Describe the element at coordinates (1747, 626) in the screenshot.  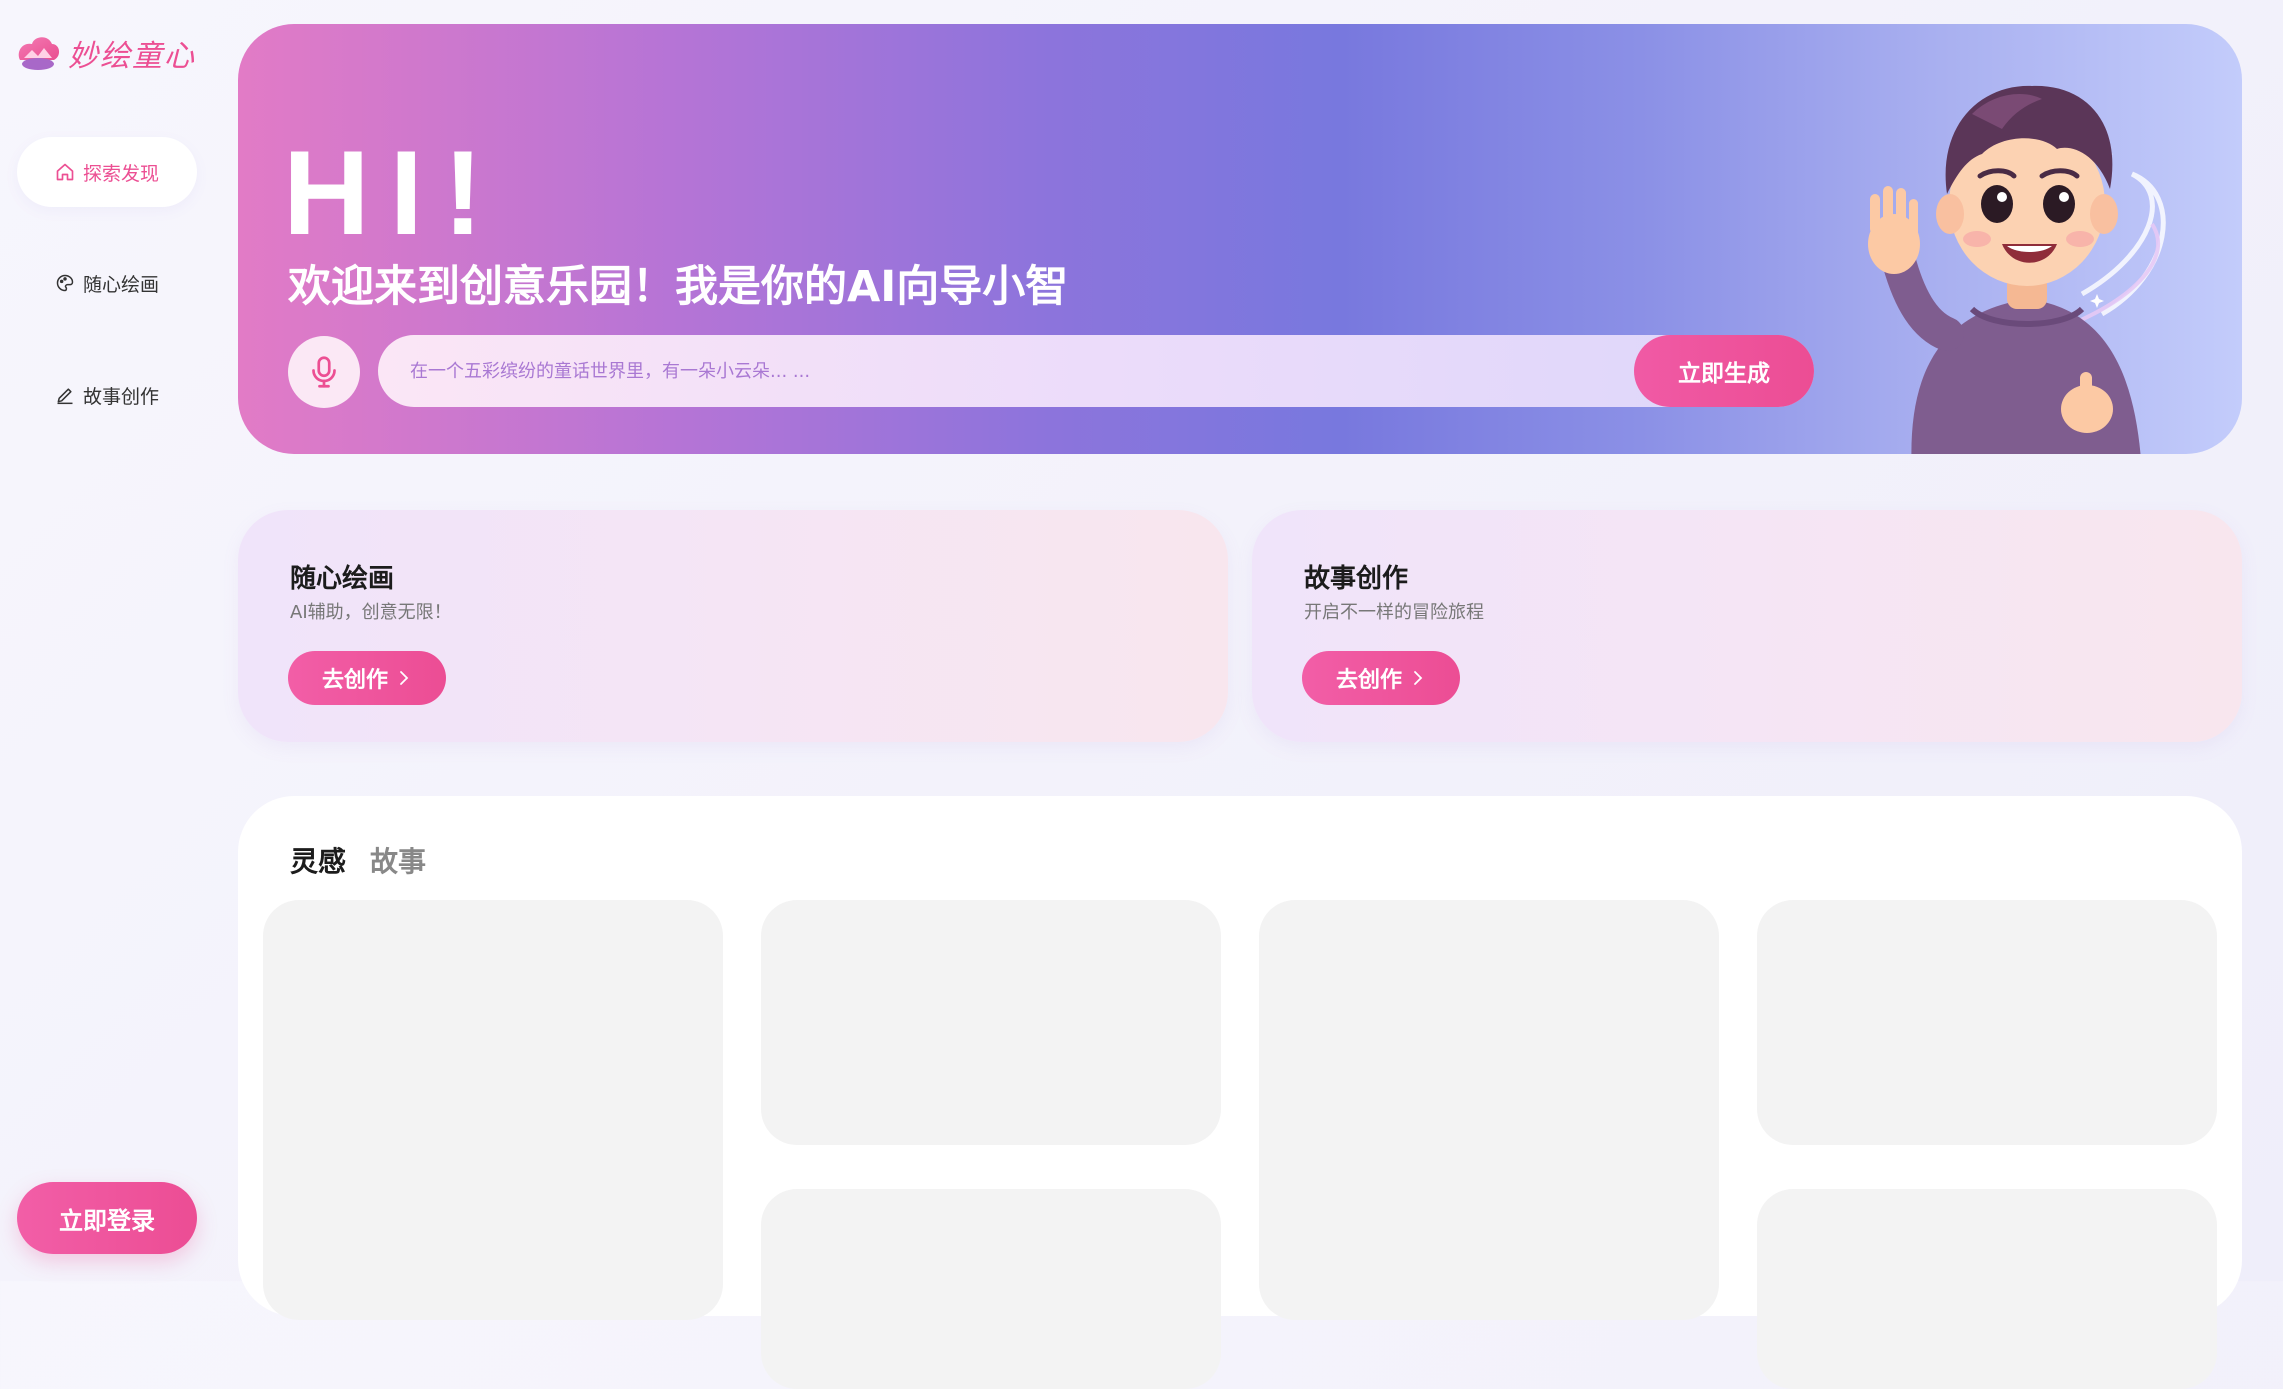
I see `feature-card-story: 故事创作 开启不一样的冒险旅程 去创作` at that location.